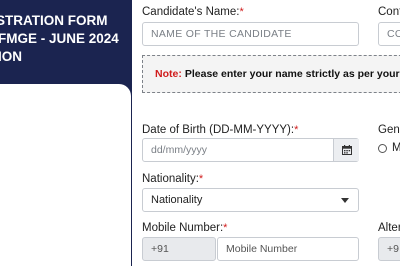  I want to click on mobile-label-text: Mobile Number:, so click(183, 228).